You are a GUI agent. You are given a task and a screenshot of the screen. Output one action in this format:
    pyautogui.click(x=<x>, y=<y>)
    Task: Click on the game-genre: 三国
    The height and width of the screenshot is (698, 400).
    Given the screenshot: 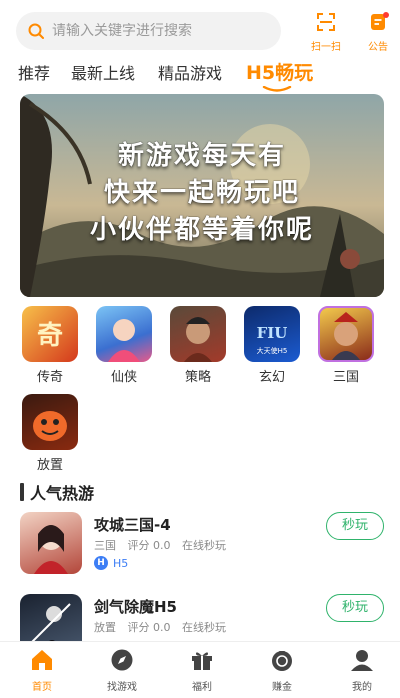 What is the action you would take?
    pyautogui.click(x=105, y=545)
    